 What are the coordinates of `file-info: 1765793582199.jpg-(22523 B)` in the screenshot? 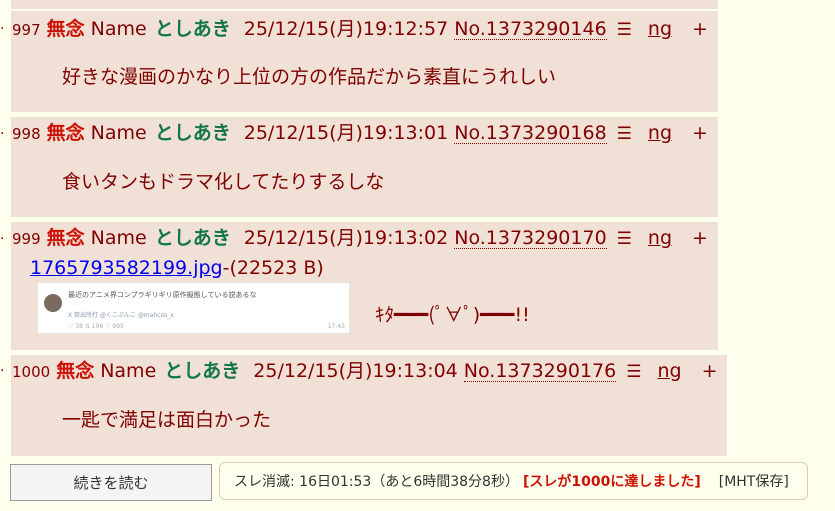 It's located at (177, 268).